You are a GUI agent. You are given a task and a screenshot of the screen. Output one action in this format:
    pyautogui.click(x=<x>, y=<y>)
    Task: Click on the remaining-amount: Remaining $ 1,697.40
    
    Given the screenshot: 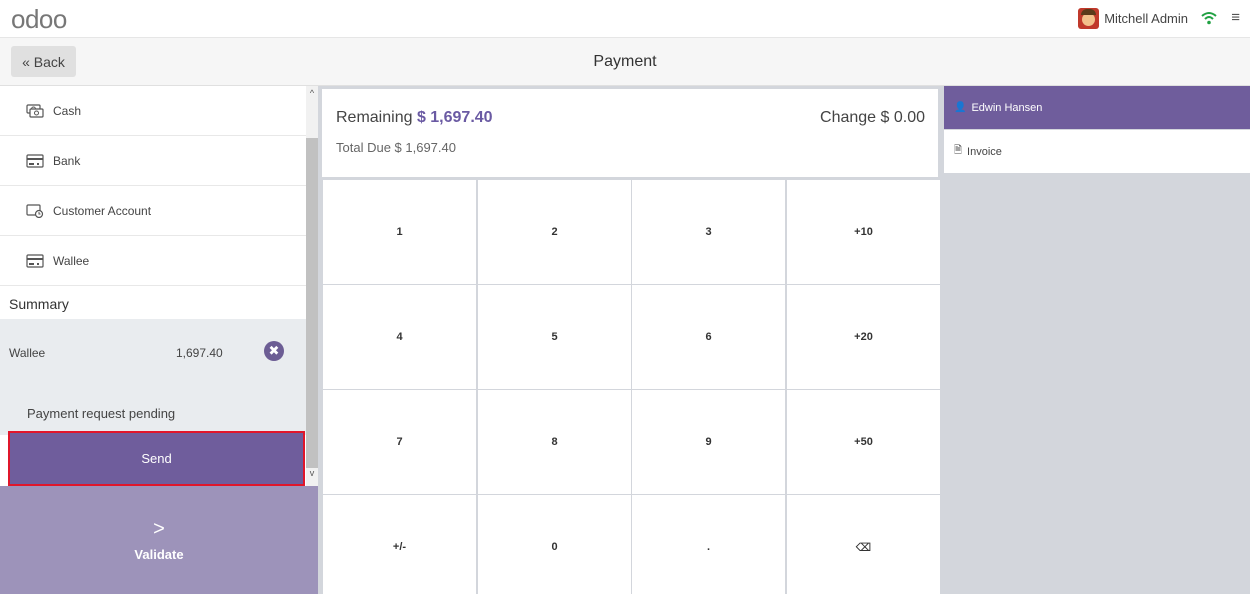 What is the action you would take?
    pyautogui.click(x=414, y=118)
    